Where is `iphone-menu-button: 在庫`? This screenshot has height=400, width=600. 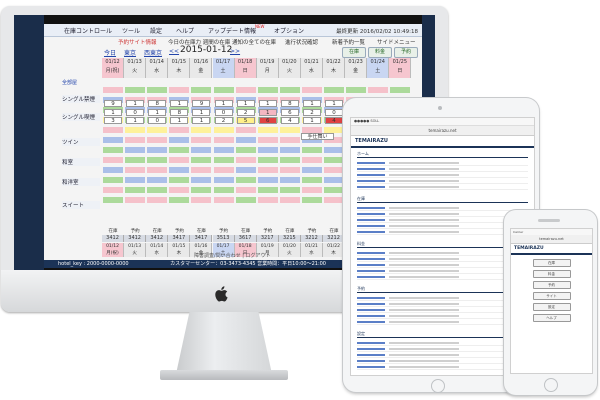 iphone-menu-button: 在庫 is located at coordinates (551, 263).